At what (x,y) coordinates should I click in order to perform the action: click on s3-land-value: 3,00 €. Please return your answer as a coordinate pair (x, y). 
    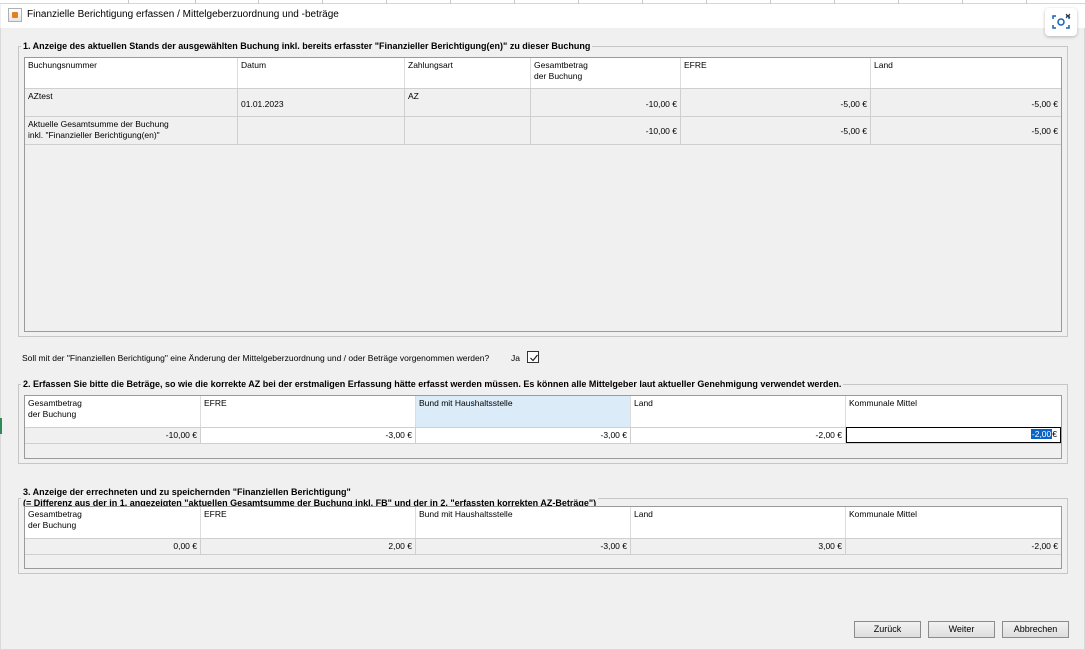
    Looking at the image, I should click on (738, 546).